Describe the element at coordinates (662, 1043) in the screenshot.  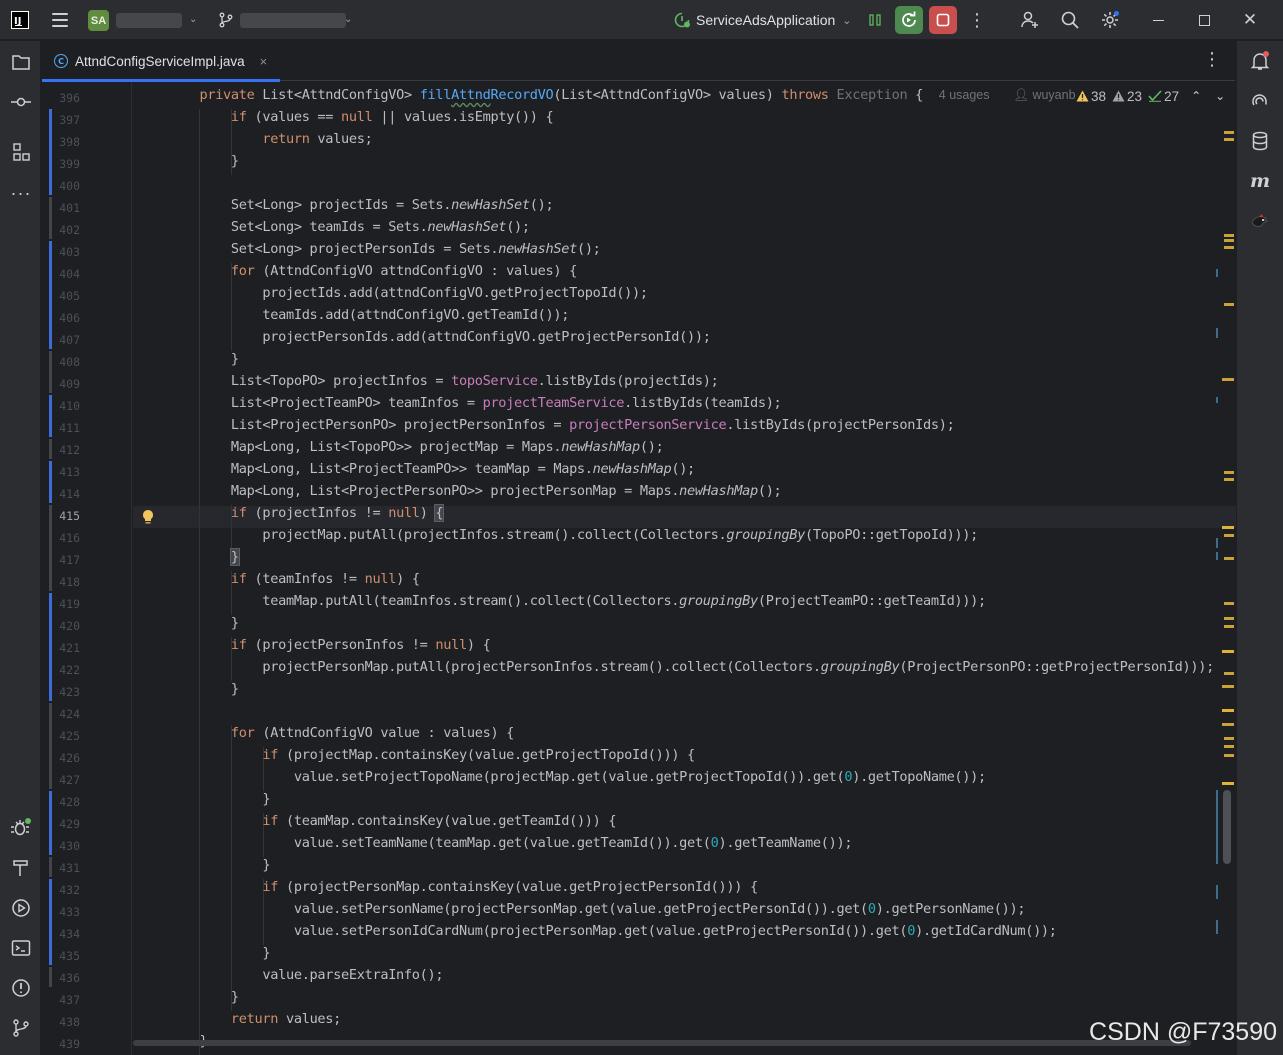
I see `horizontal-scrollbar` at that location.